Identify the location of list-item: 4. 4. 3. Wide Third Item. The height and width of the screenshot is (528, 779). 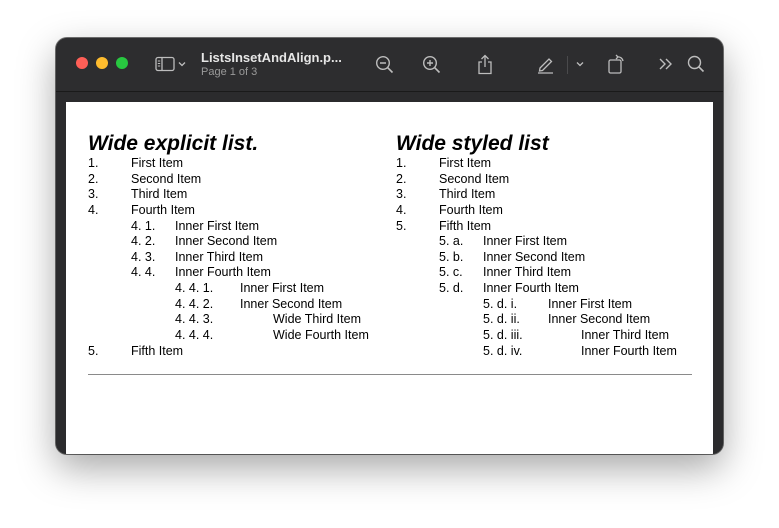
(224, 320).